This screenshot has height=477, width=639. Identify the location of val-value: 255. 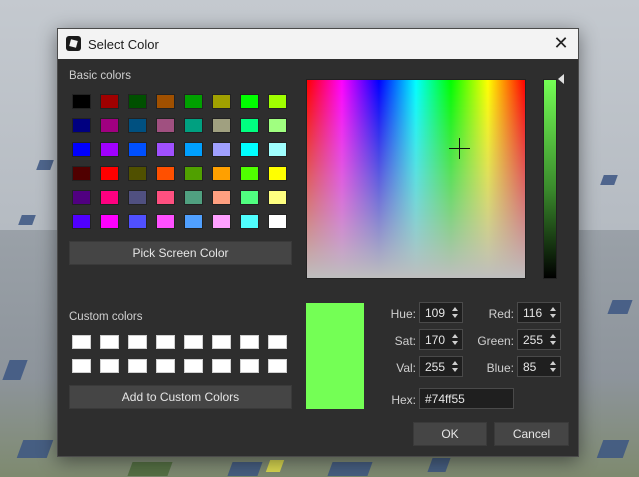
(435, 367).